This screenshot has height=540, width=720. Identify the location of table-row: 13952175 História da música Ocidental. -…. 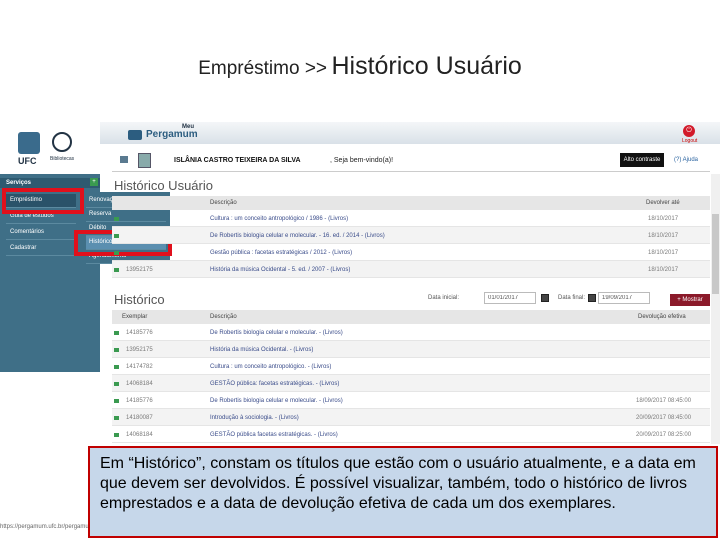
(411, 349).